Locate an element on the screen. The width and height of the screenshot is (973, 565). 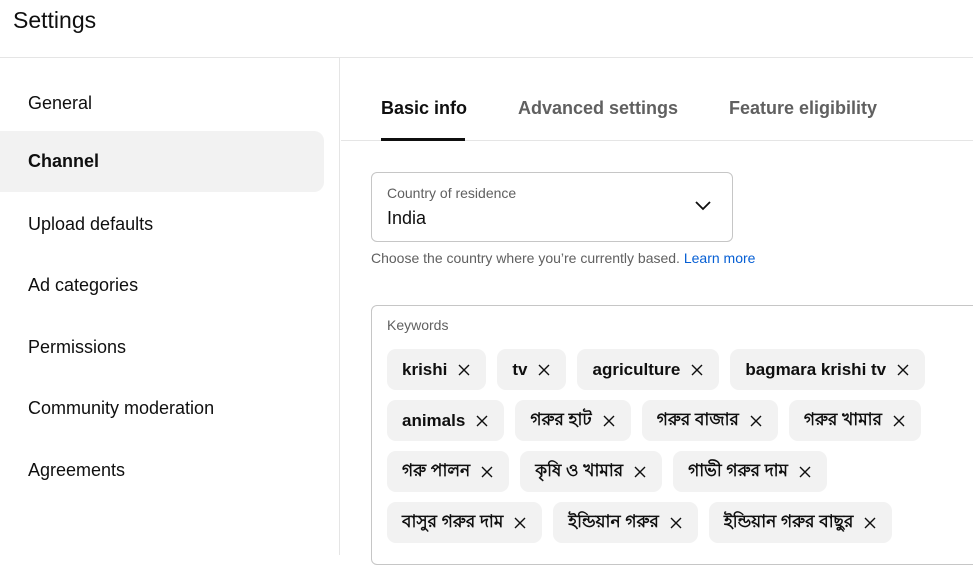
sidebar-item-label: Agreements is located at coordinates (77, 470).